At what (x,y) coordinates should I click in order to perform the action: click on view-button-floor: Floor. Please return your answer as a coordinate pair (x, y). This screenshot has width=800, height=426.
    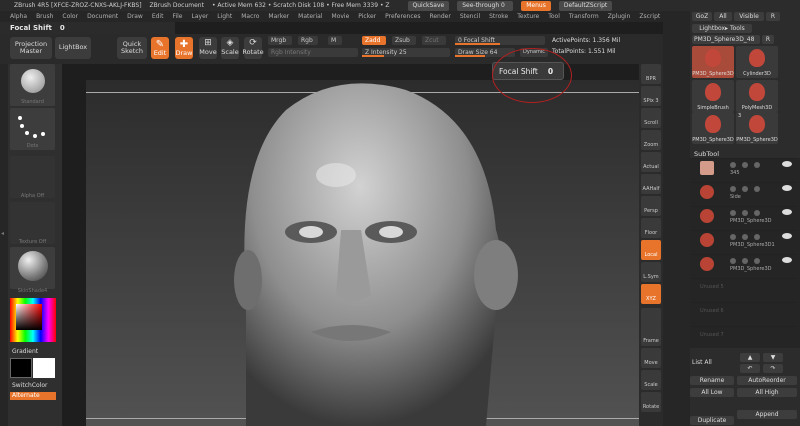
    Looking at the image, I should click on (651, 228).